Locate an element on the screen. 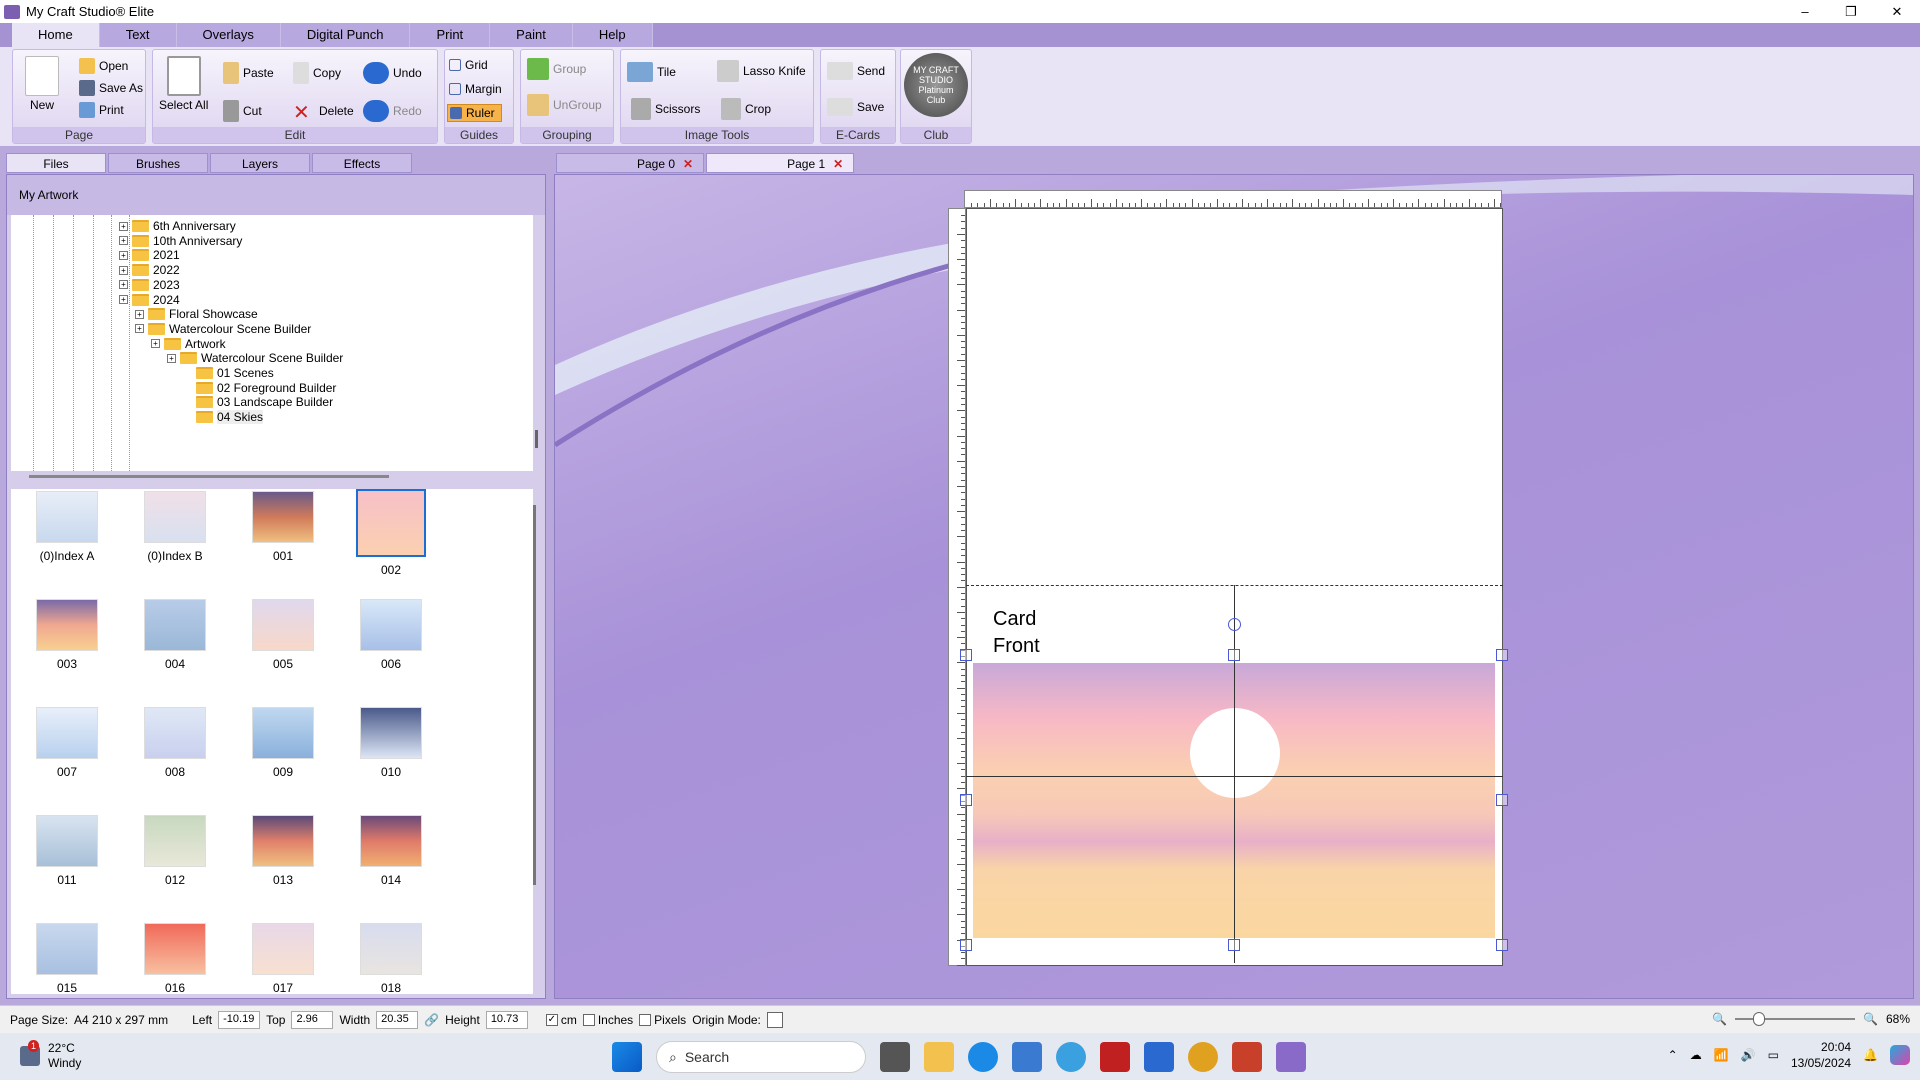  left-input: -10.19 is located at coordinates (239, 1019).